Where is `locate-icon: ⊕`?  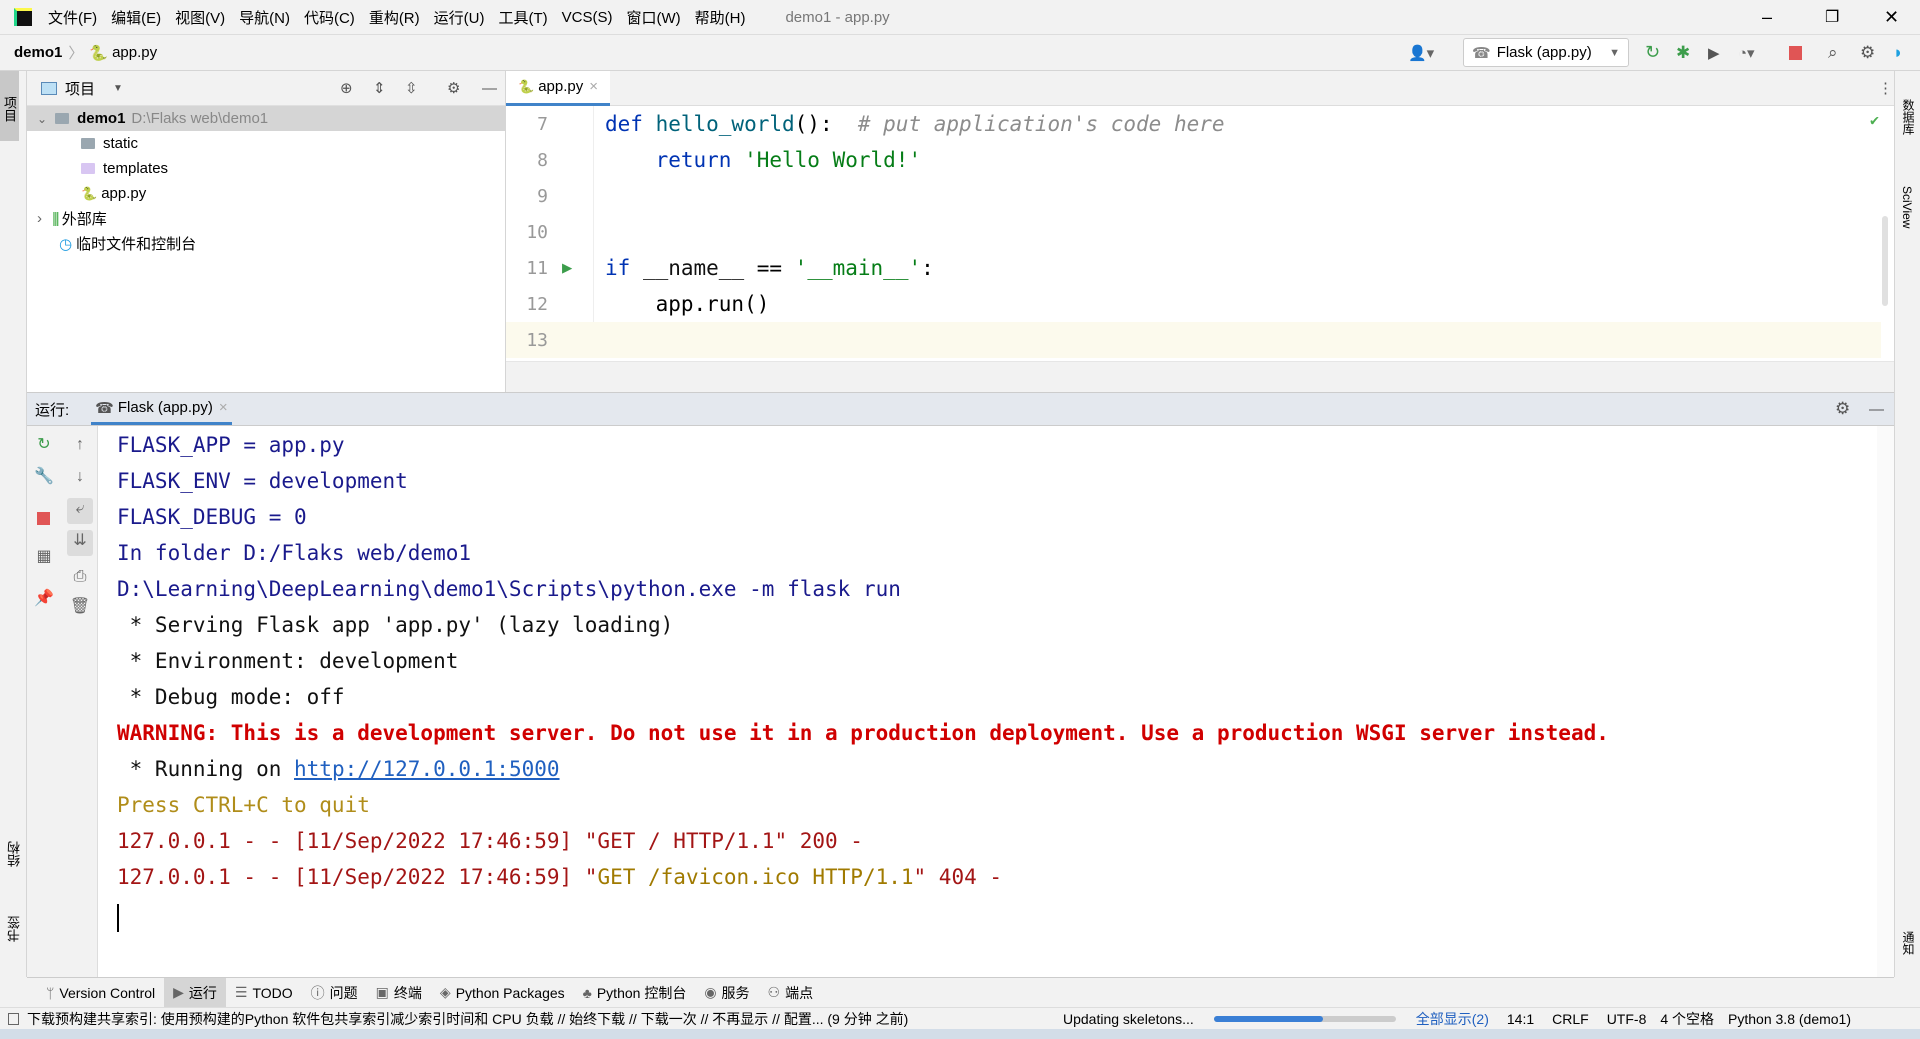 locate-icon: ⊕ is located at coordinates (346, 88).